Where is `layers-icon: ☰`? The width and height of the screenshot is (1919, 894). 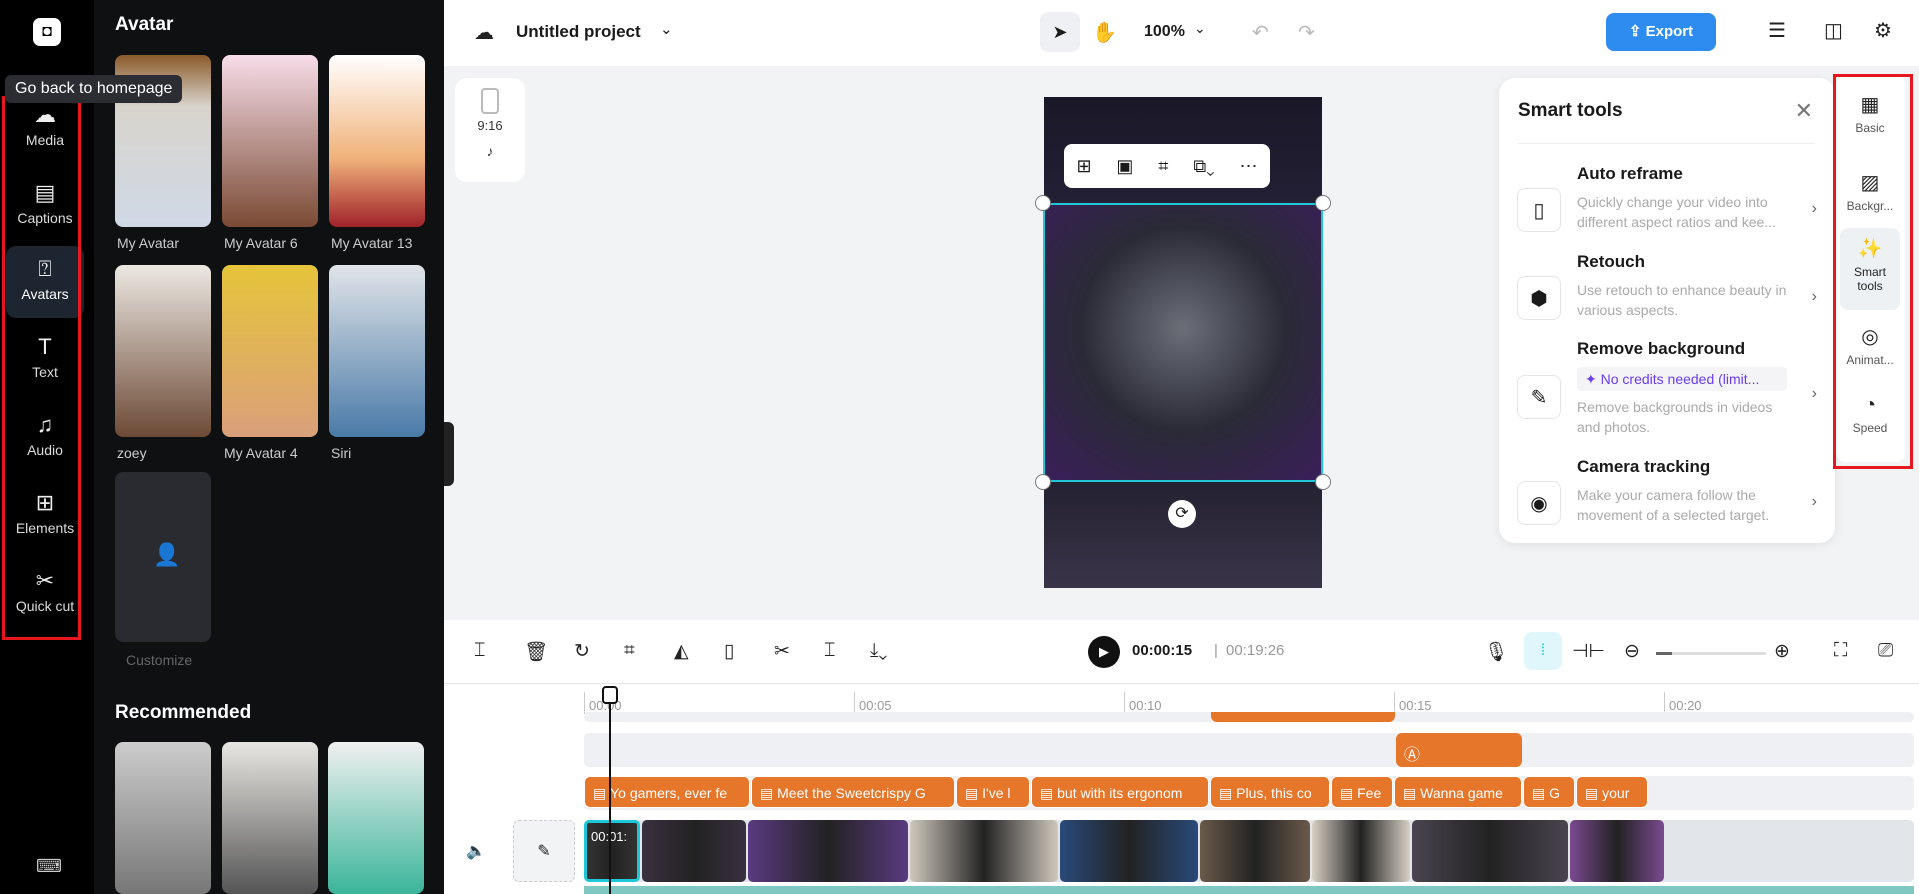
layers-icon: ☰ is located at coordinates (1777, 30).